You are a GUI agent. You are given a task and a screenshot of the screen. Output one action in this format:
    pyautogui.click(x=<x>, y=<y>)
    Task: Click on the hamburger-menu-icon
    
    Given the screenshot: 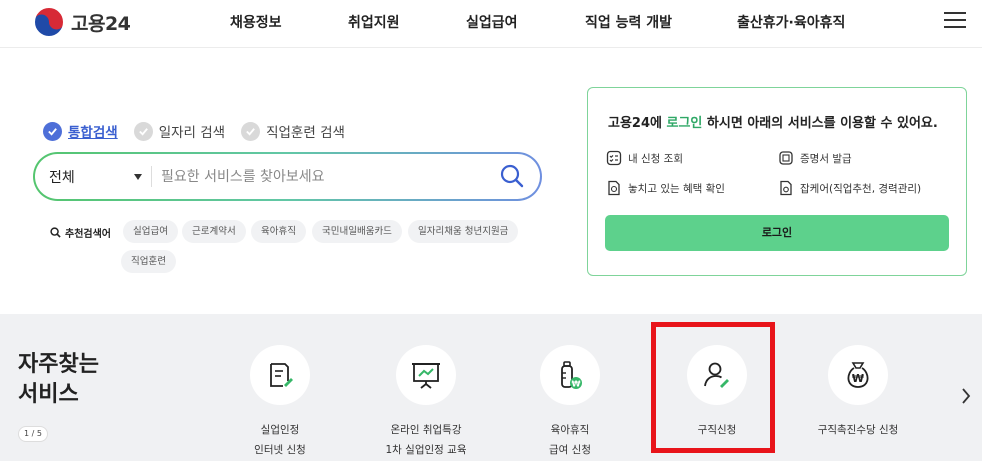 What is the action you would take?
    pyautogui.click(x=955, y=21)
    